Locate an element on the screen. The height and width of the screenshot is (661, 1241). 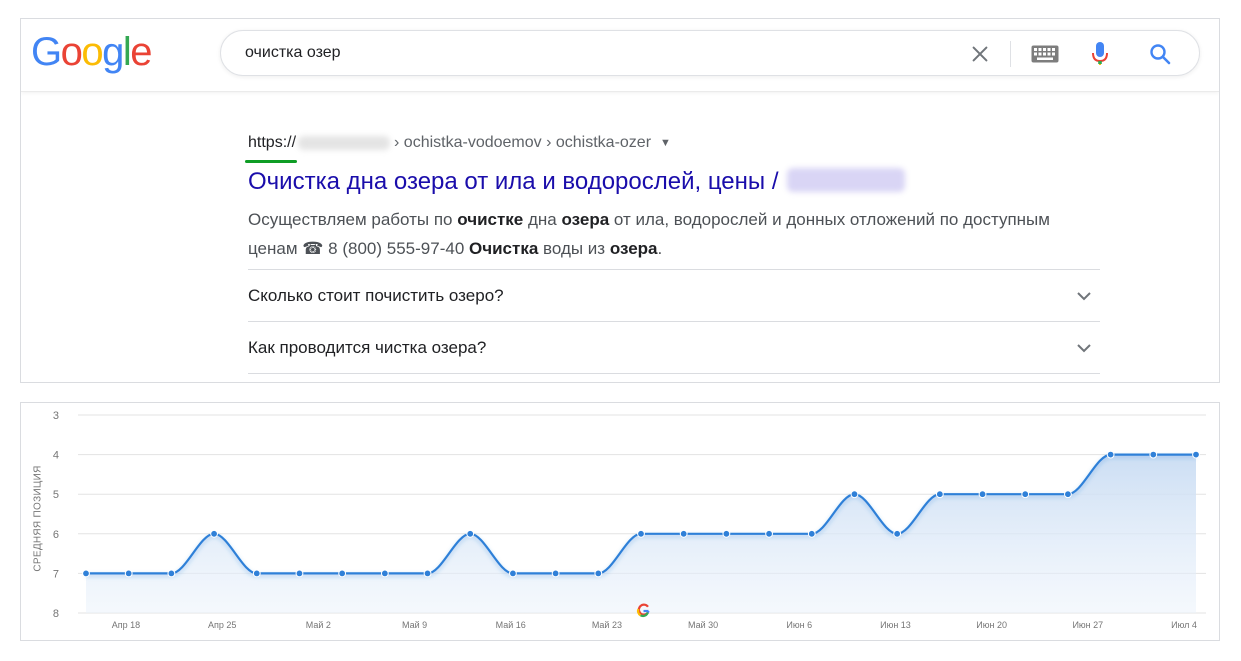
snippet-text: . is located at coordinates (660, 248).